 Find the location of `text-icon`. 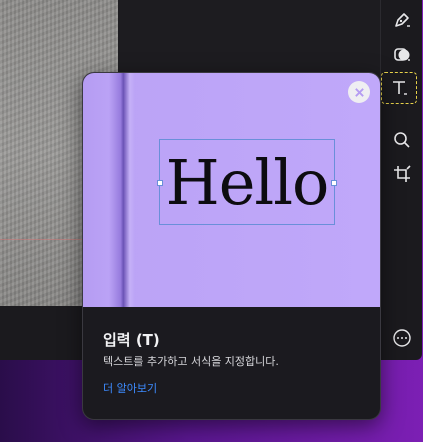

text-icon is located at coordinates (400, 88).